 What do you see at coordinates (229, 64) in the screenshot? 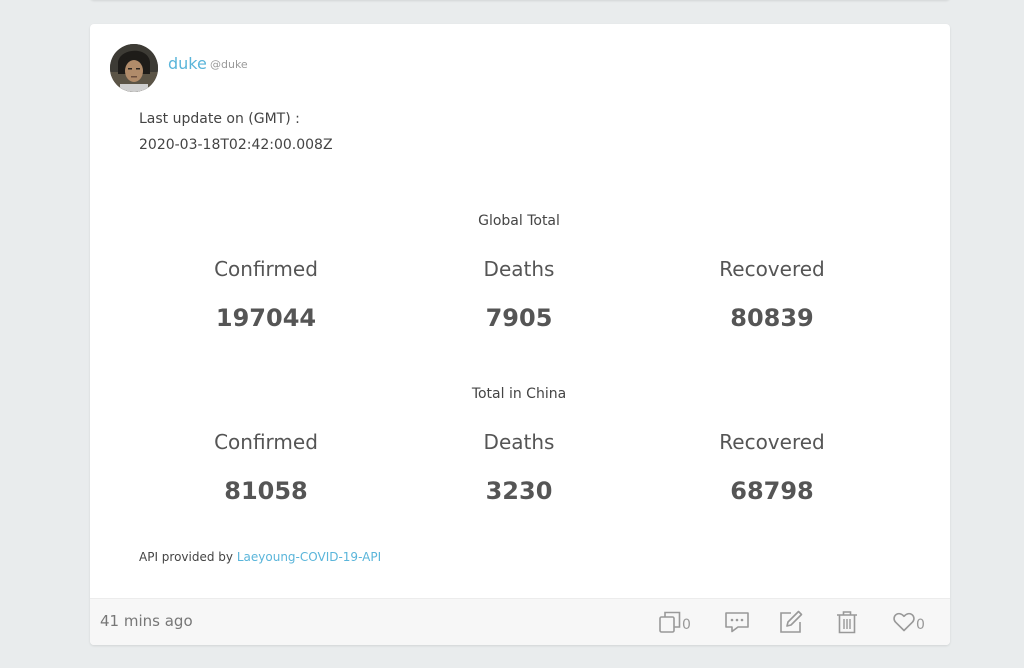
I see `author-handle: @duke` at bounding box center [229, 64].